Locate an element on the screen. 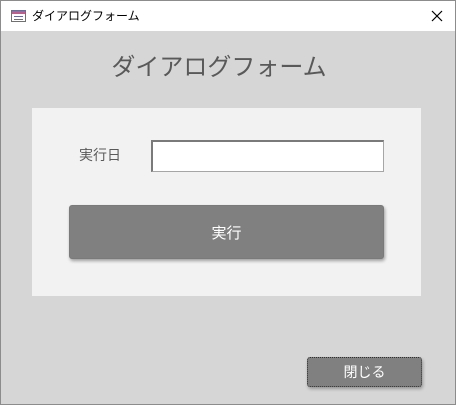 The image size is (456, 405). window-title: ダイアログフォーム is located at coordinates (86, 16).